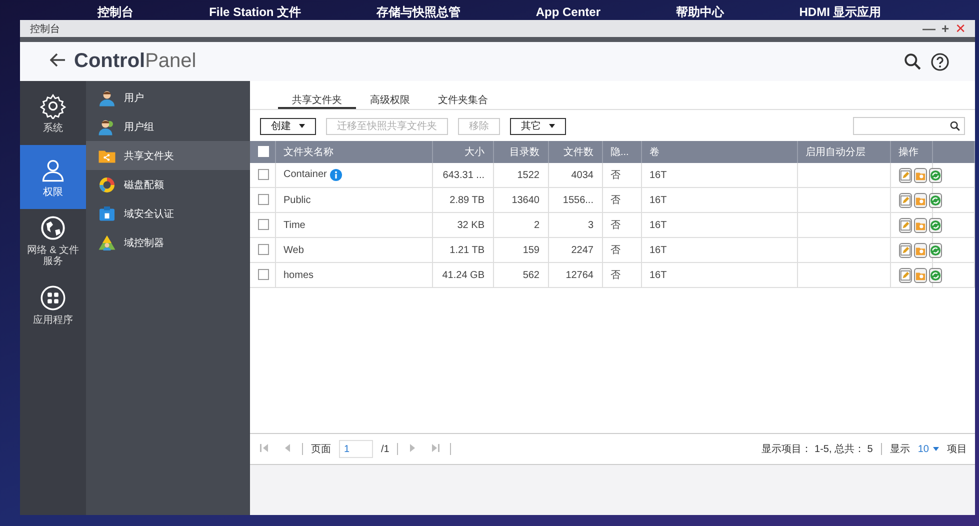 The height and width of the screenshot is (526, 979). I want to click on menu-item: 用户组, so click(168, 126).